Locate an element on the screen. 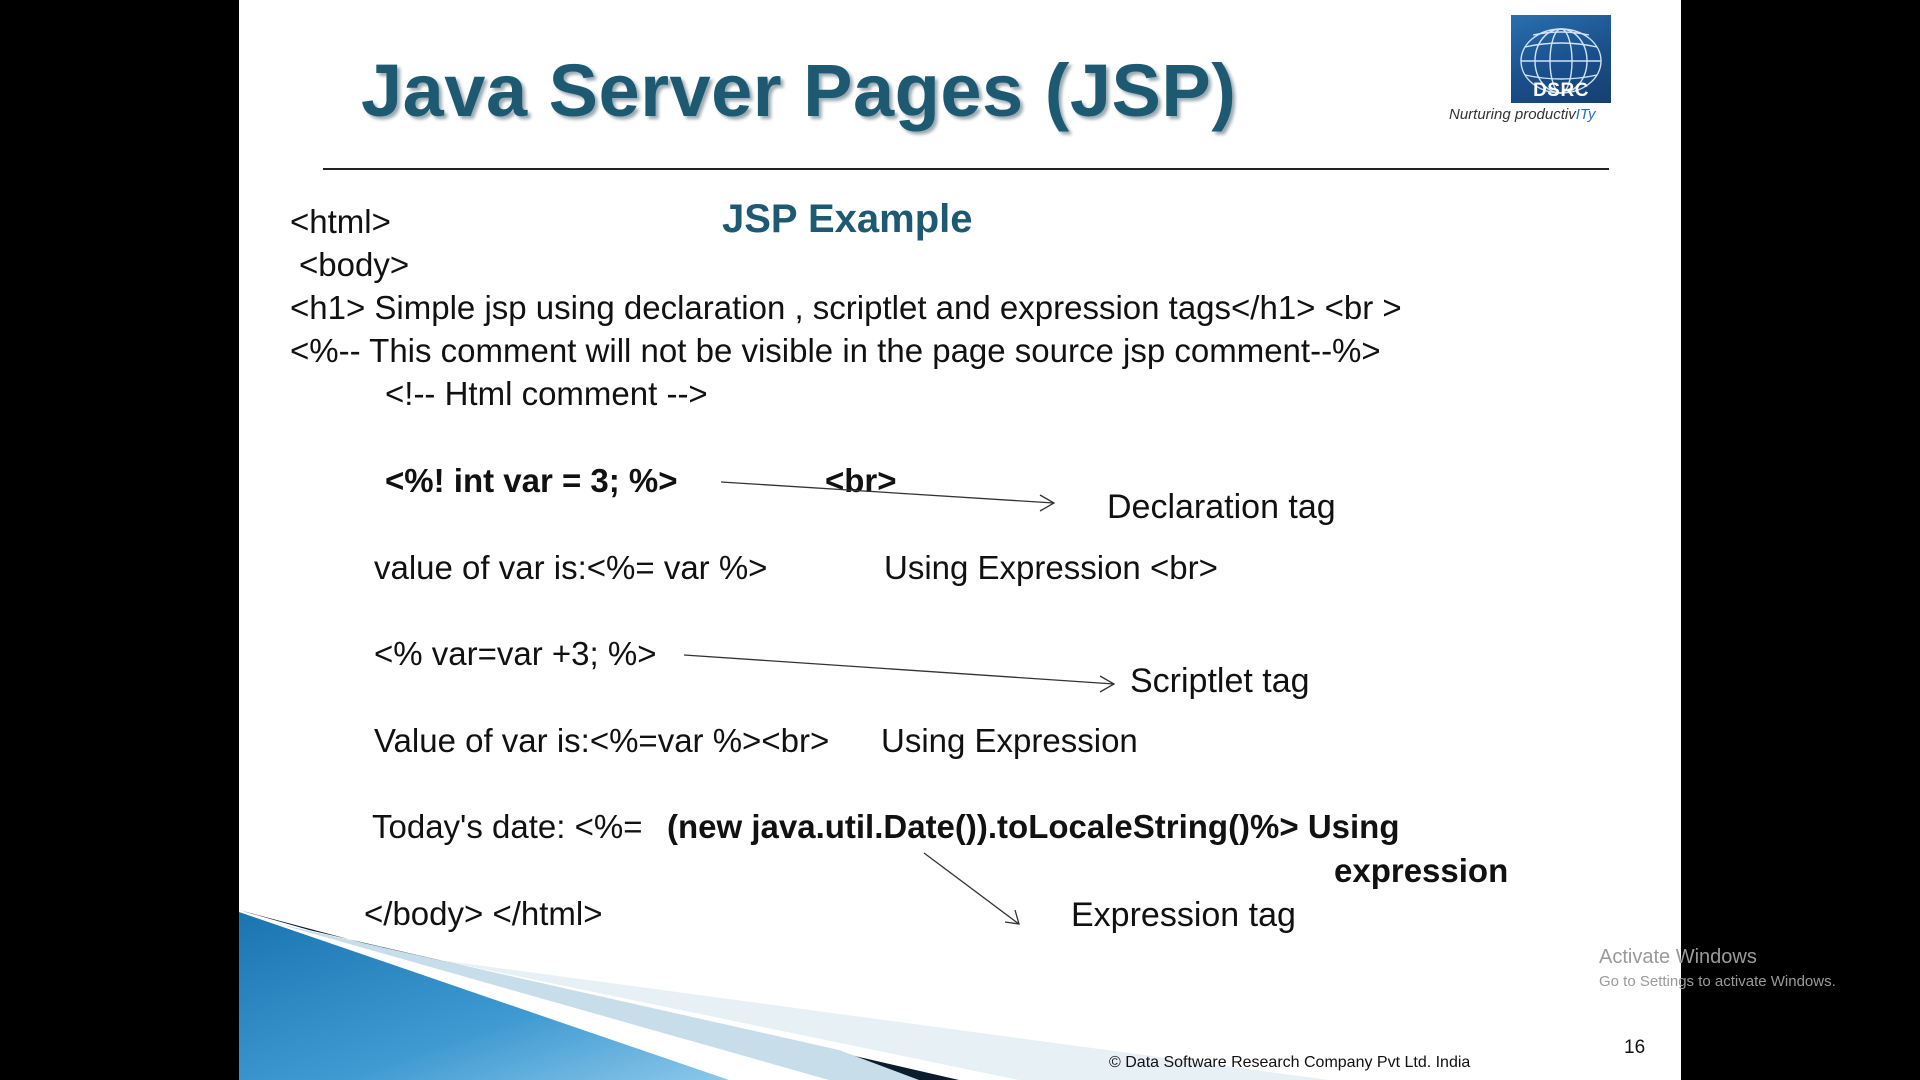 The image size is (1920, 1080). activate-windows-title: Activate Windows is located at coordinates (1678, 957).